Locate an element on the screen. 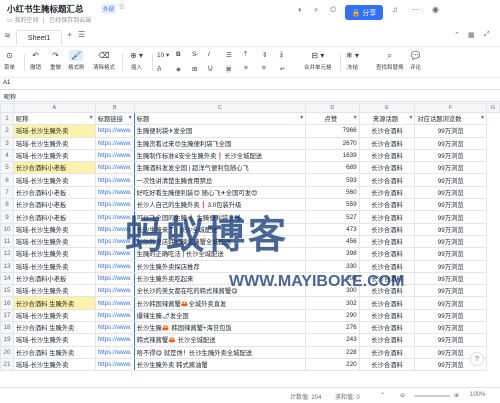 Image resolution: width=500 pixels, height=403 pixels. title-cell: 生腌制作标准&安全生腌外卖❗长沙全城配送 is located at coordinates (220, 155).